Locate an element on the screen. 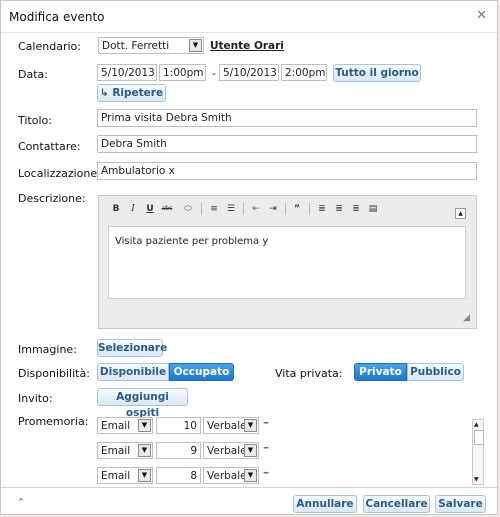 The height and width of the screenshot is (517, 500). description-content: Visita paziente per problema y is located at coordinates (287, 262).